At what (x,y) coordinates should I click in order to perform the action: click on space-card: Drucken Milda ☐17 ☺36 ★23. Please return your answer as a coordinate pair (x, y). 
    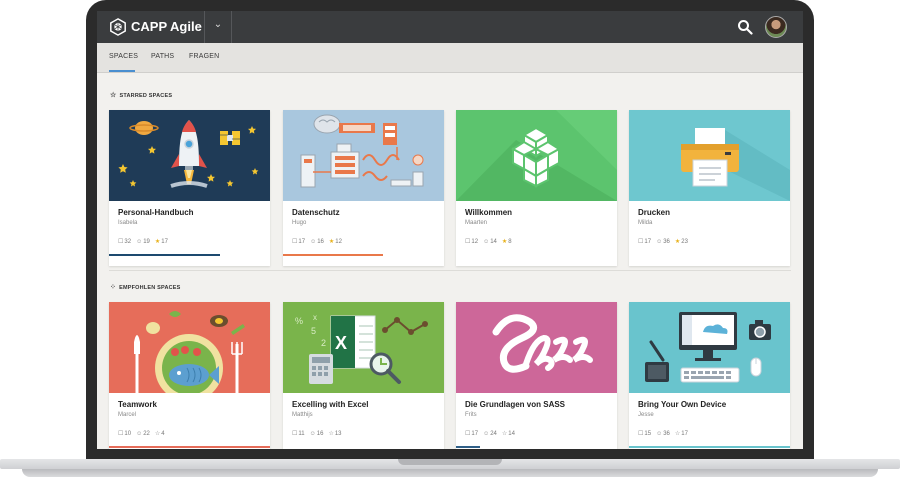
    Looking at the image, I should click on (709, 188).